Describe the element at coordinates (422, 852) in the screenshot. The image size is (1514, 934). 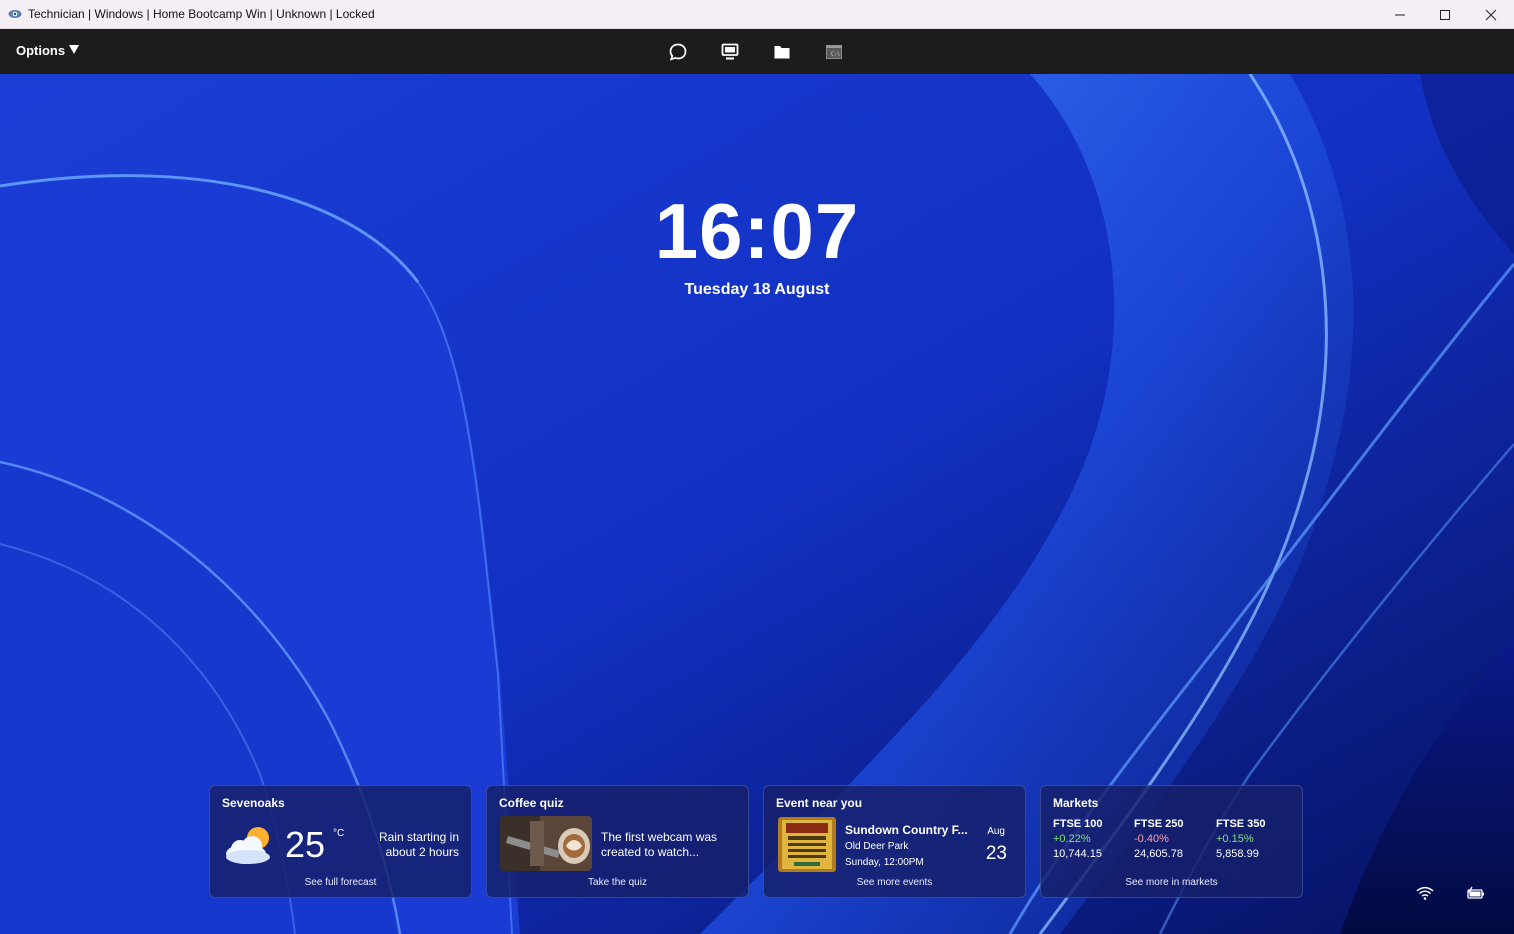
I see `weather-summary-line2: about 2 hours` at that location.